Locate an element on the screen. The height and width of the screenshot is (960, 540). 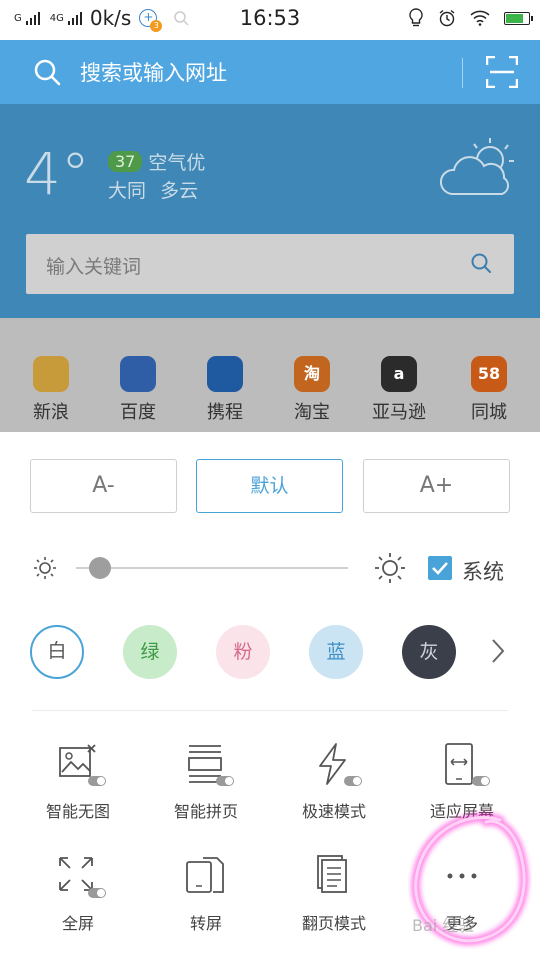
rotate-screen-icon is located at coordinates (206, 876).